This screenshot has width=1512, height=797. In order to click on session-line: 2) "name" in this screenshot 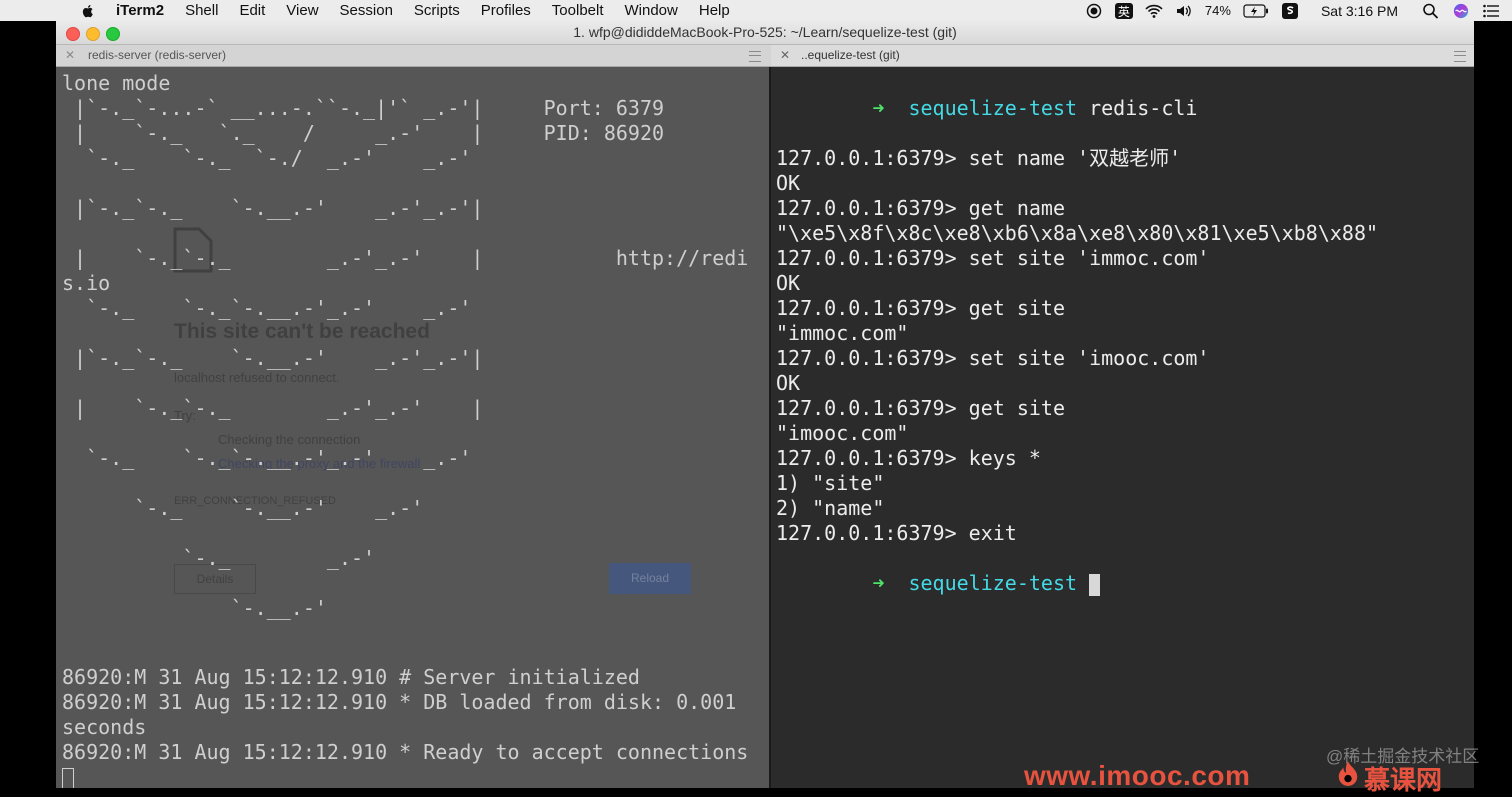, I will do `click(830, 508)`.